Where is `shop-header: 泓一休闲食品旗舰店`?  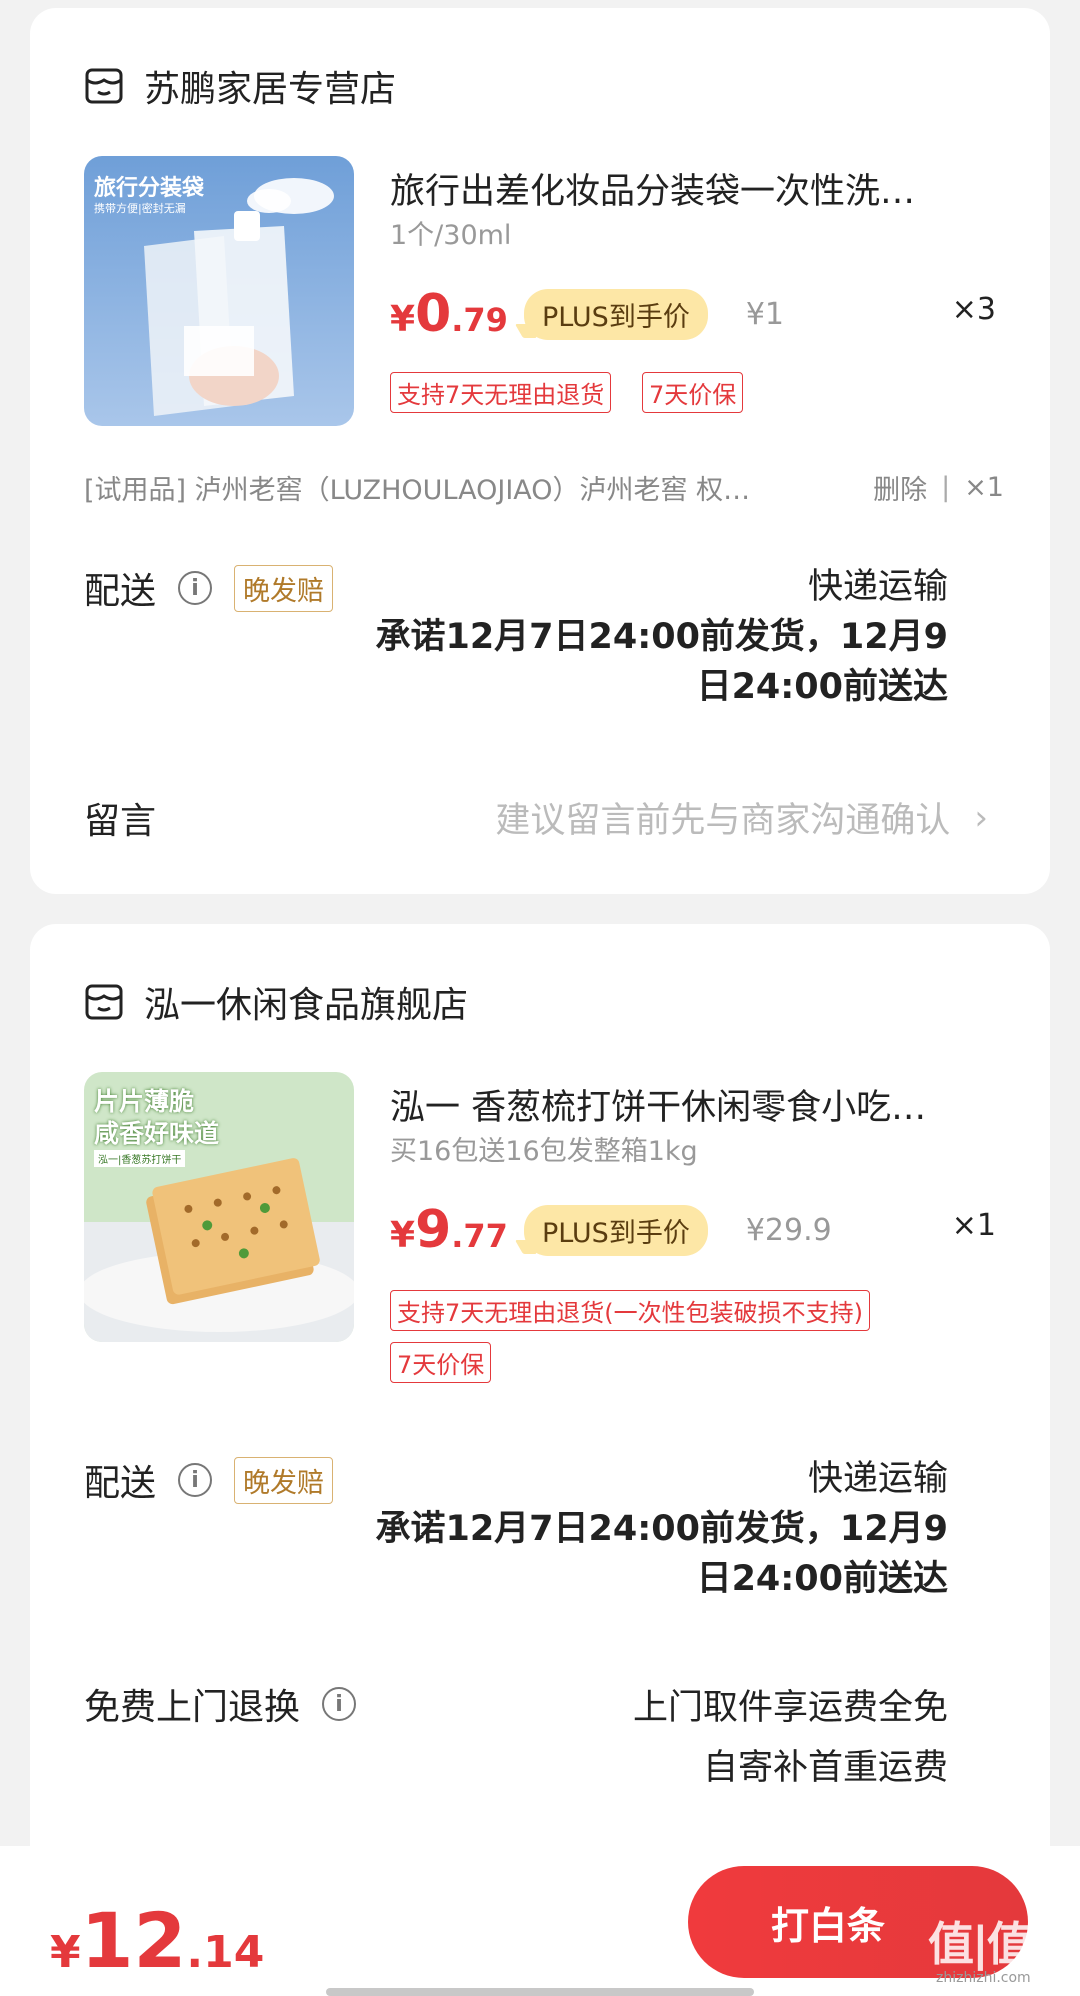 shop-header: 泓一休闲食品旗舰店 is located at coordinates (276, 1002).